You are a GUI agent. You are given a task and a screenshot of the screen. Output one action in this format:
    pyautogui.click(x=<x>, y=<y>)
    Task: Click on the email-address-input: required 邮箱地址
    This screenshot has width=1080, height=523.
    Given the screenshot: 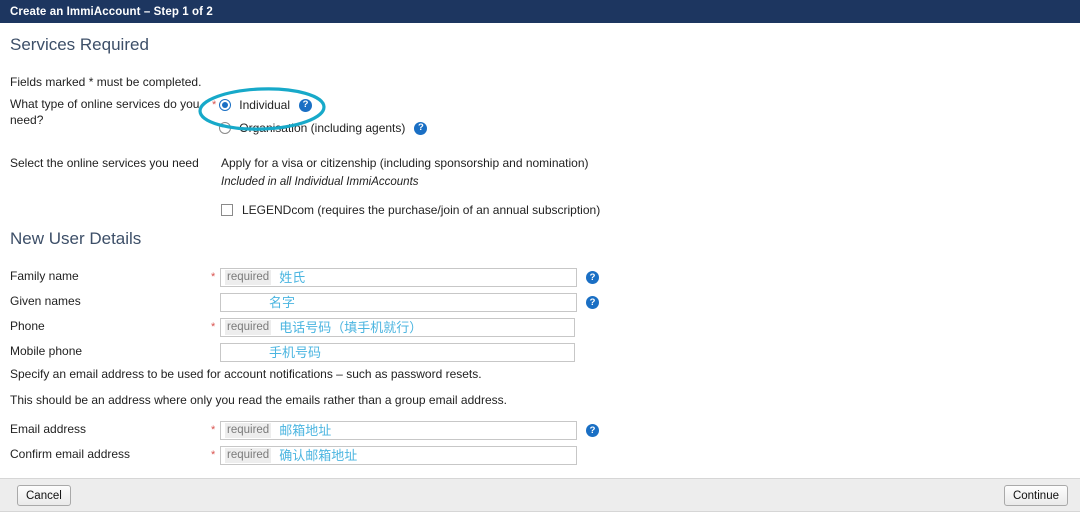 What is the action you would take?
    pyautogui.click(x=398, y=430)
    